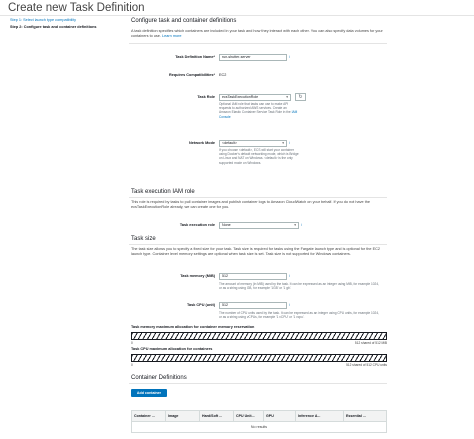 Image resolution: width=474 pixels, height=439 pixels. I want to click on task-execution-role-label: Task execution role, so click(197, 225).